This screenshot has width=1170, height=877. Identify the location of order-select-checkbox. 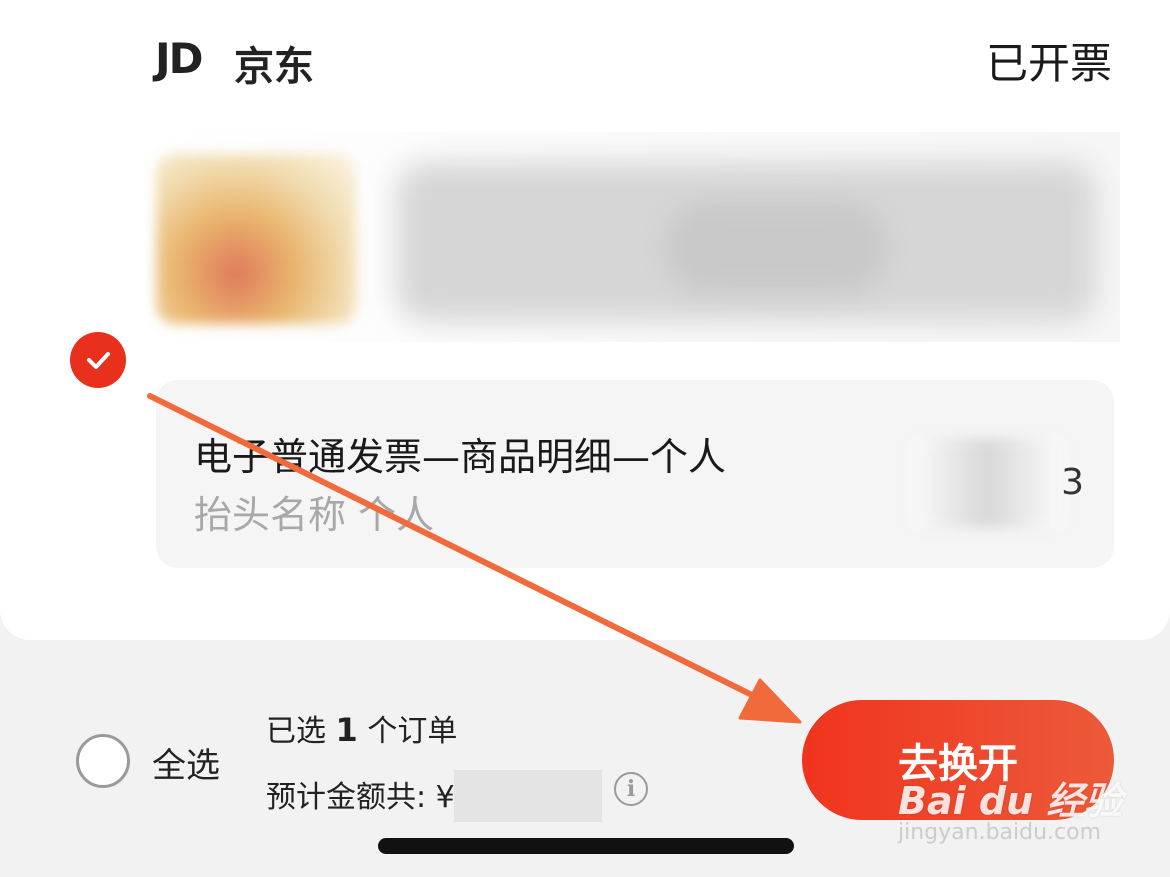
(98, 360).